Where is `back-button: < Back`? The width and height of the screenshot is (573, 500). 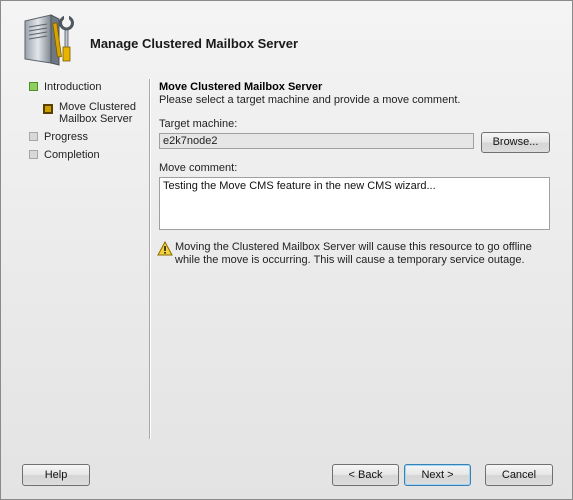 back-button: < Back is located at coordinates (365, 475).